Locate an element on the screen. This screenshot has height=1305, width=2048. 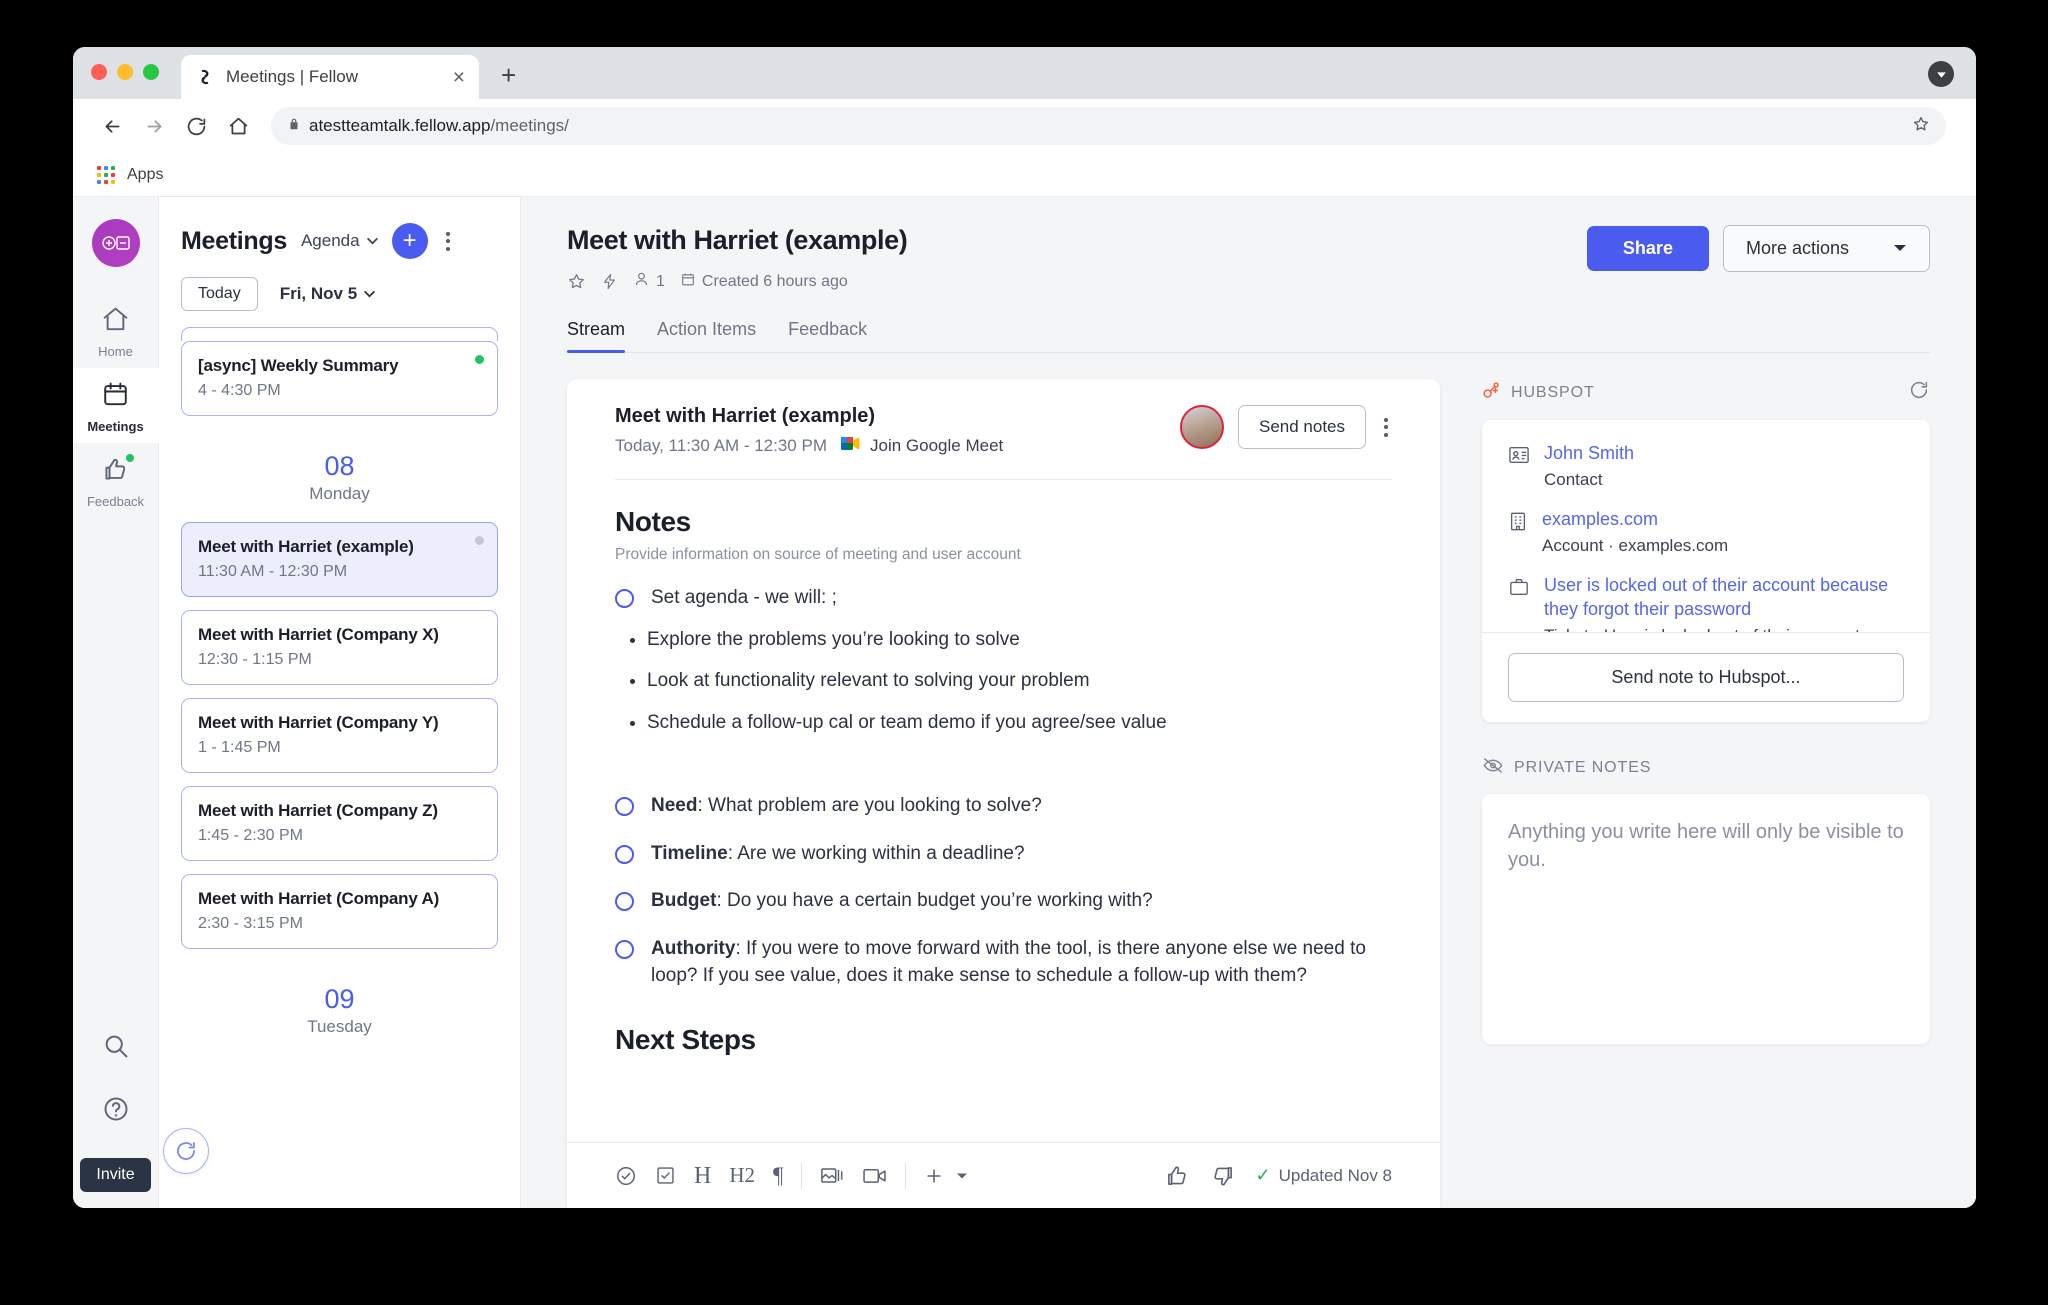
tab-action-items: Action Items is located at coordinates (706, 335).